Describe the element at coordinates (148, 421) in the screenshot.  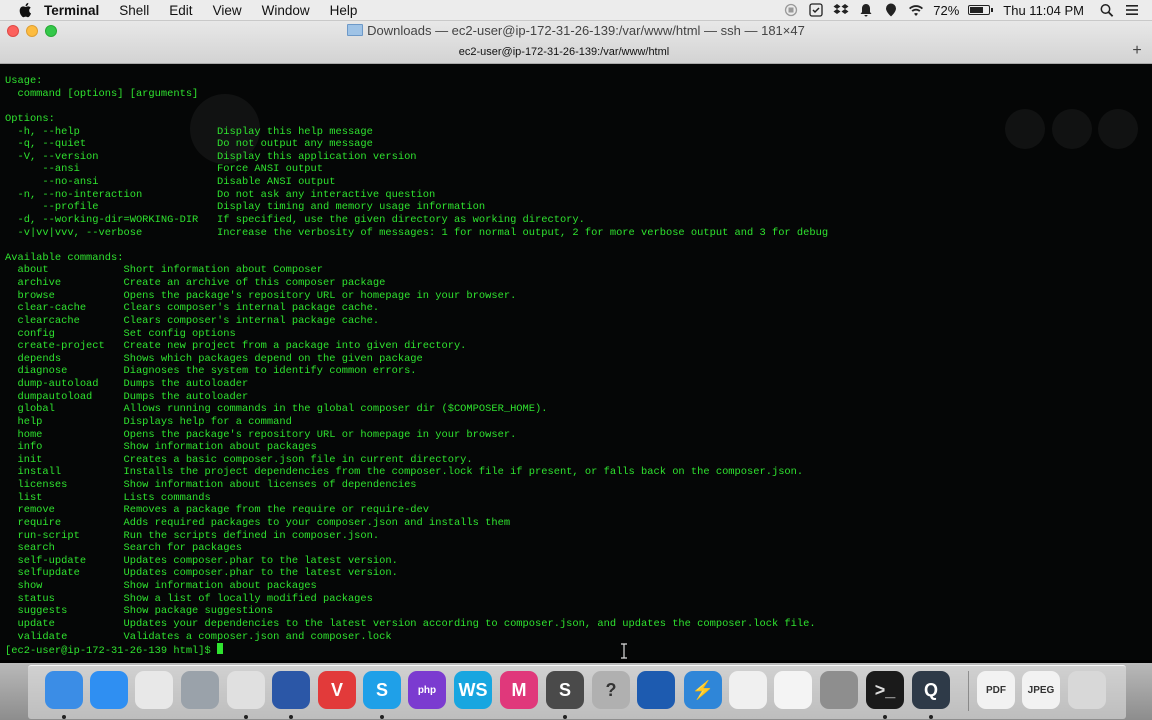
I see `terminal-line: help Displays help for a command` at that location.